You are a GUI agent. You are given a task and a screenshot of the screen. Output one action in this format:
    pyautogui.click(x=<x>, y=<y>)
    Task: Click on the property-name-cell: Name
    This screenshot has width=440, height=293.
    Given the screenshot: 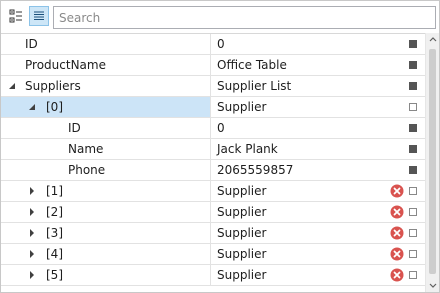 What is the action you would take?
    pyautogui.click(x=106, y=149)
    